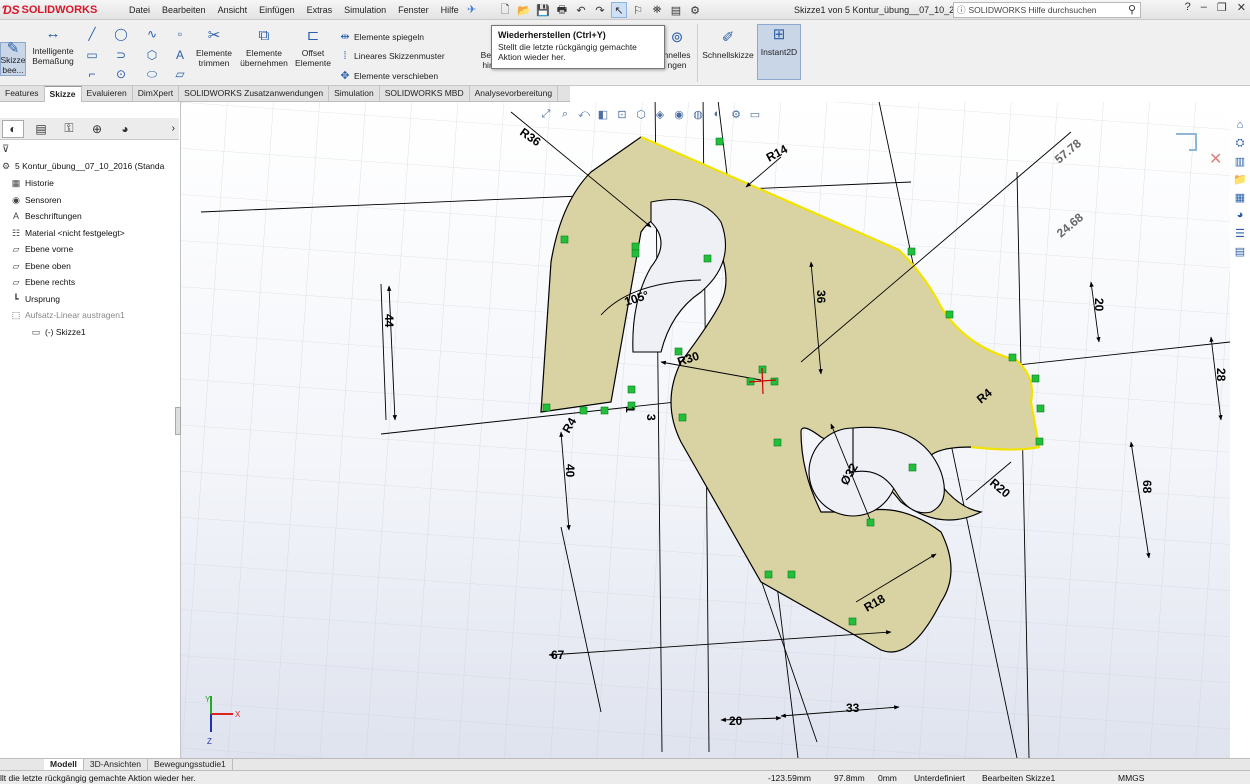 This screenshot has width=1250, height=784. What do you see at coordinates (92, 34) in the screenshot?
I see `line-icon: ╱` at bounding box center [92, 34].